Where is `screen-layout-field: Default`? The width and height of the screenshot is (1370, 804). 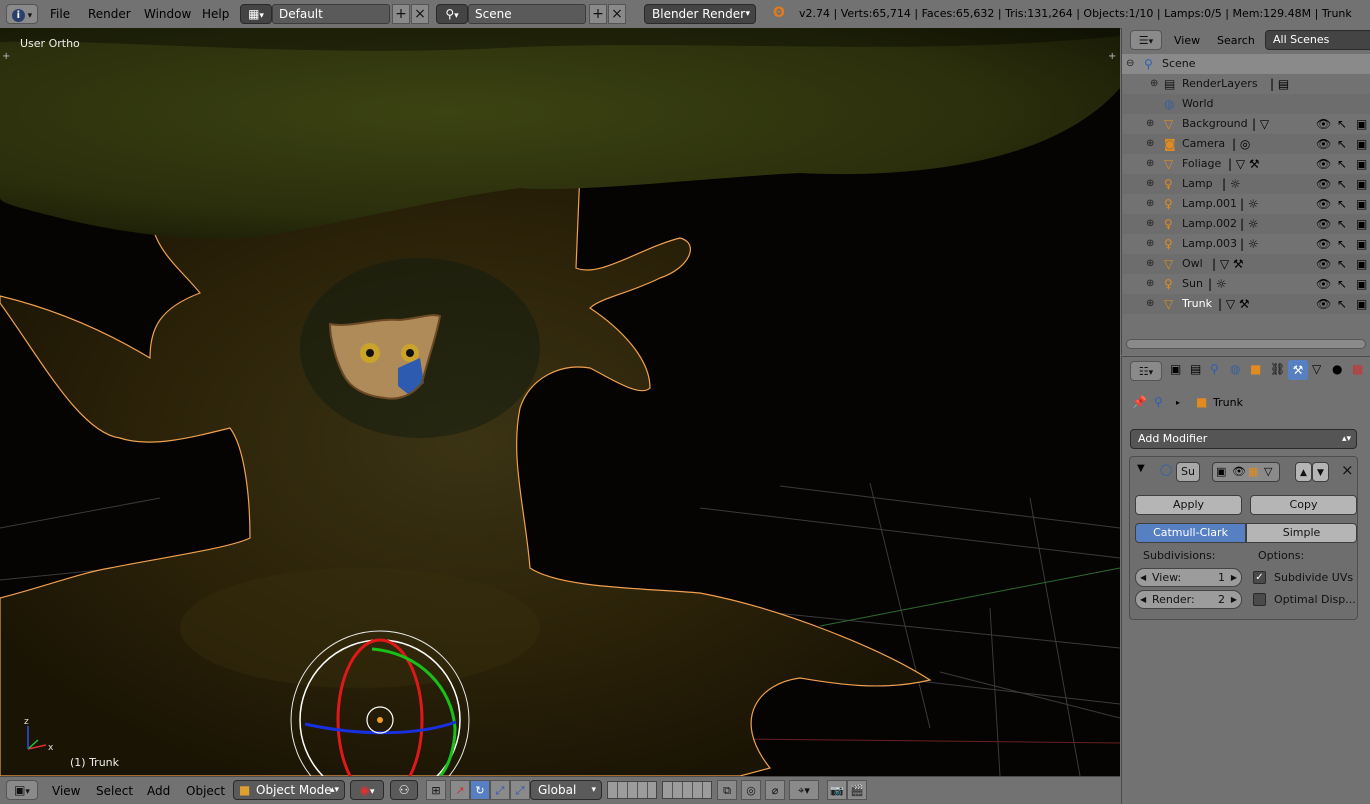 screen-layout-field: Default is located at coordinates (331, 14).